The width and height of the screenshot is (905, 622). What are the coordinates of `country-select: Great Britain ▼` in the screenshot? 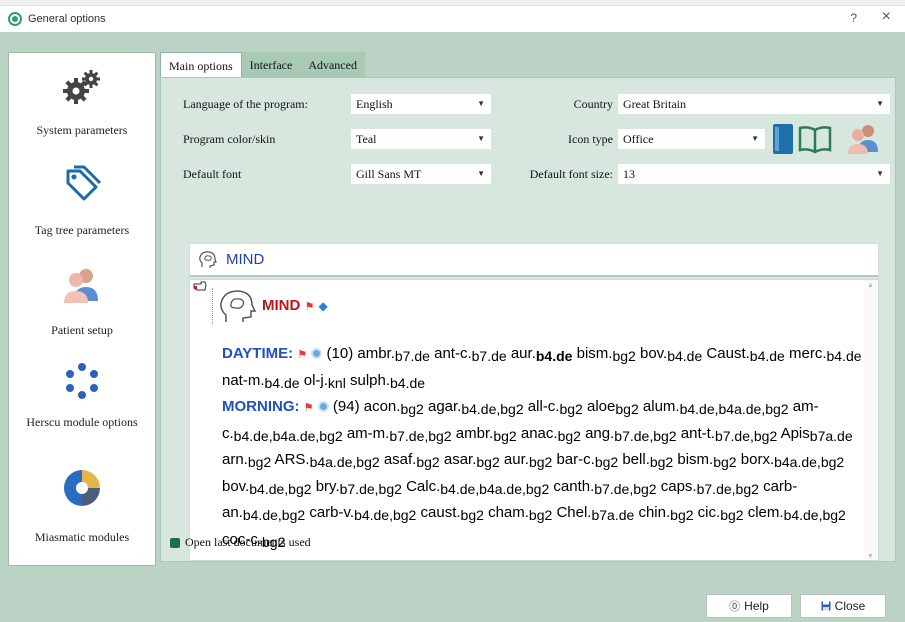 It's located at (754, 104).